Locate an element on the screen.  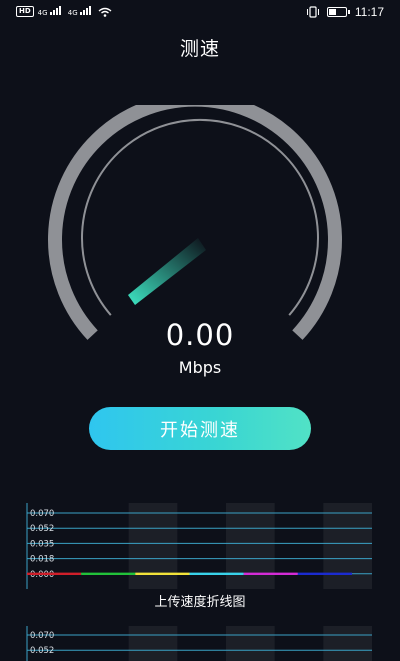
upload-chart-plot: 0.0700.0520.0350.0180.000 is located at coordinates (199, 546).